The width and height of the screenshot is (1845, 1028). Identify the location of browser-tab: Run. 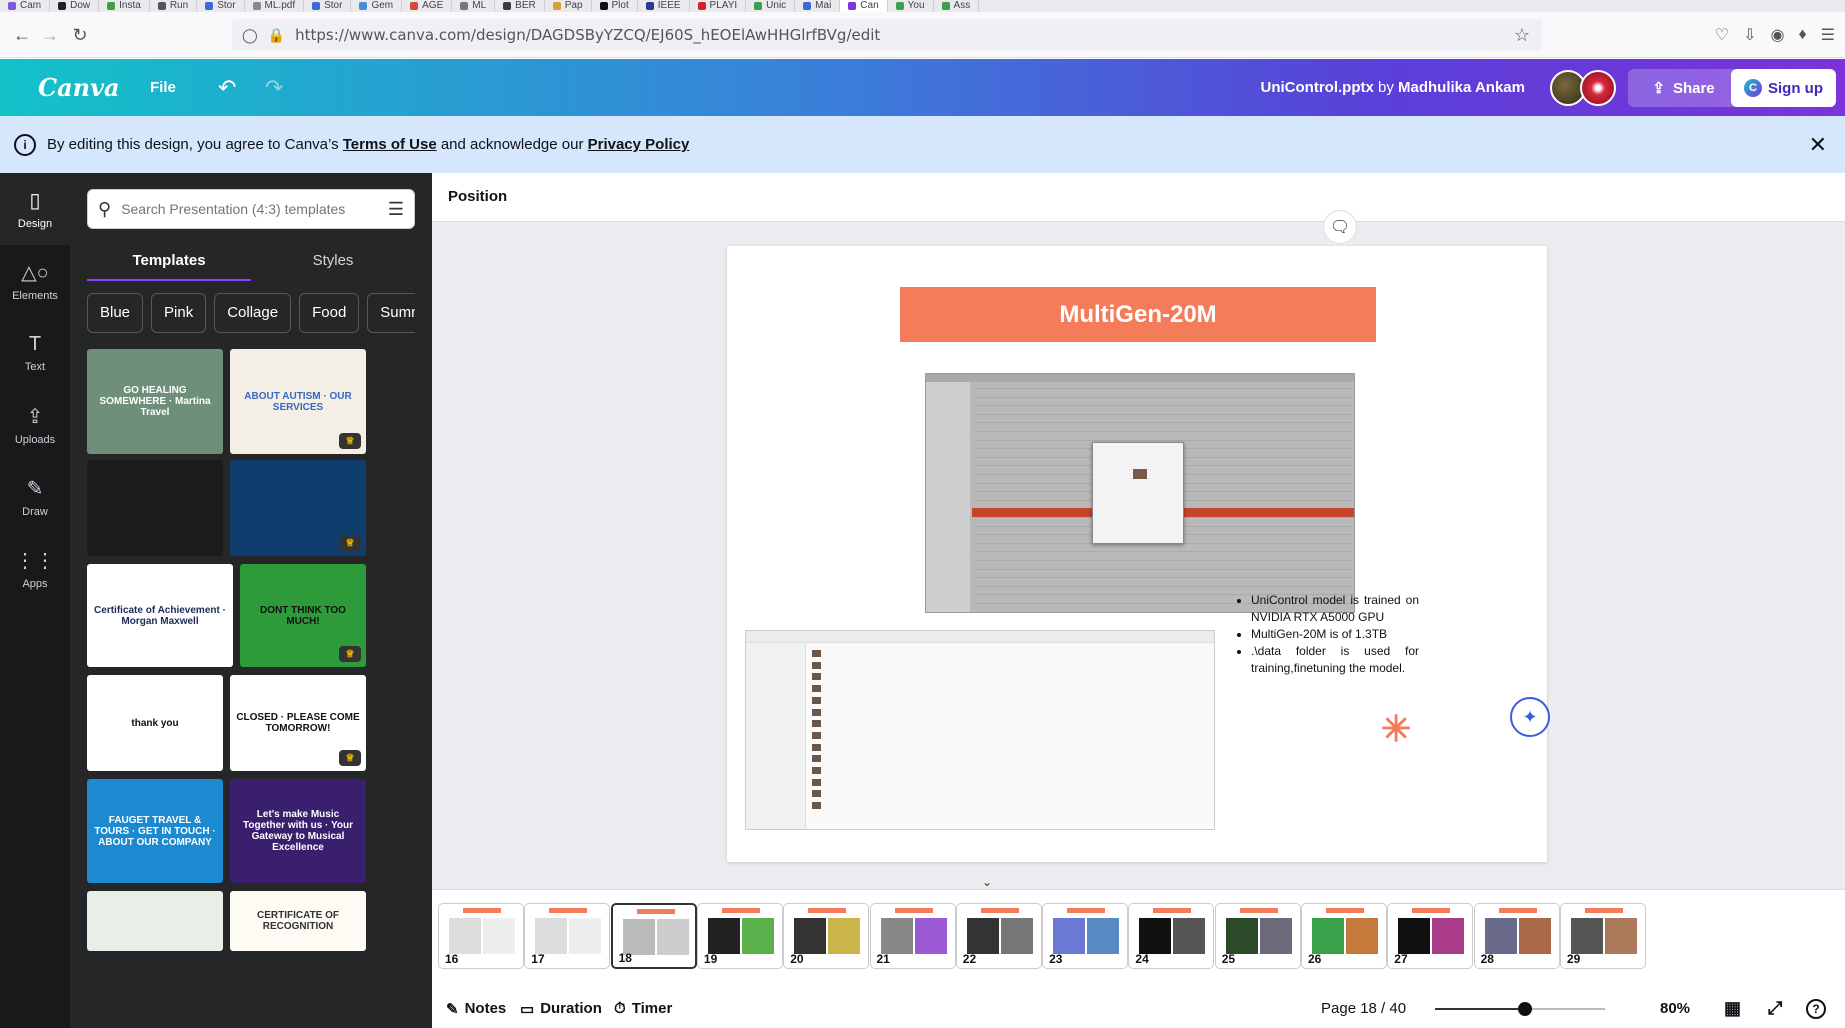
(174, 6).